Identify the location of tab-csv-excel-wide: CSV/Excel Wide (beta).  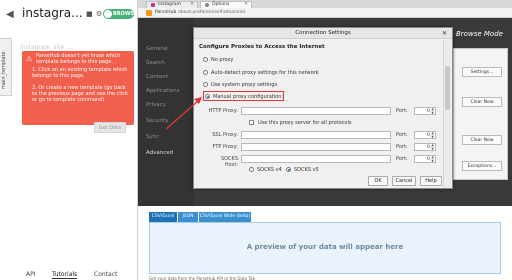
(225, 217).